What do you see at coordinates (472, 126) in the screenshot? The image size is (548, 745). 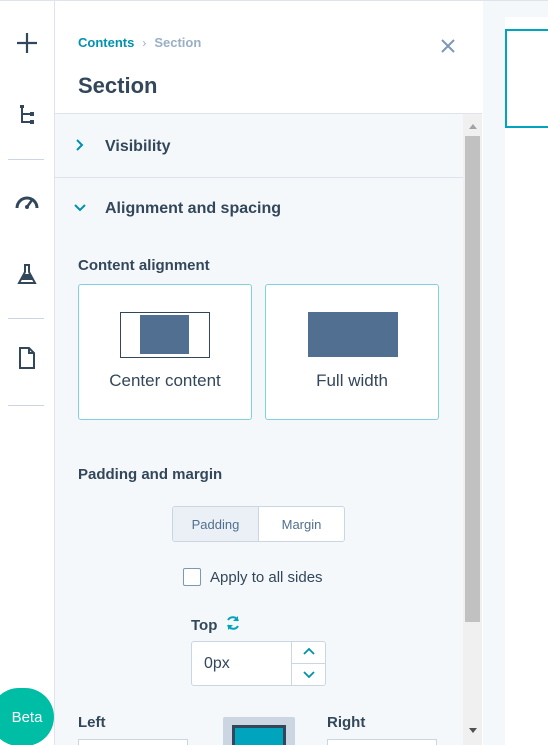 I see `scroll-up-arrow` at bounding box center [472, 126].